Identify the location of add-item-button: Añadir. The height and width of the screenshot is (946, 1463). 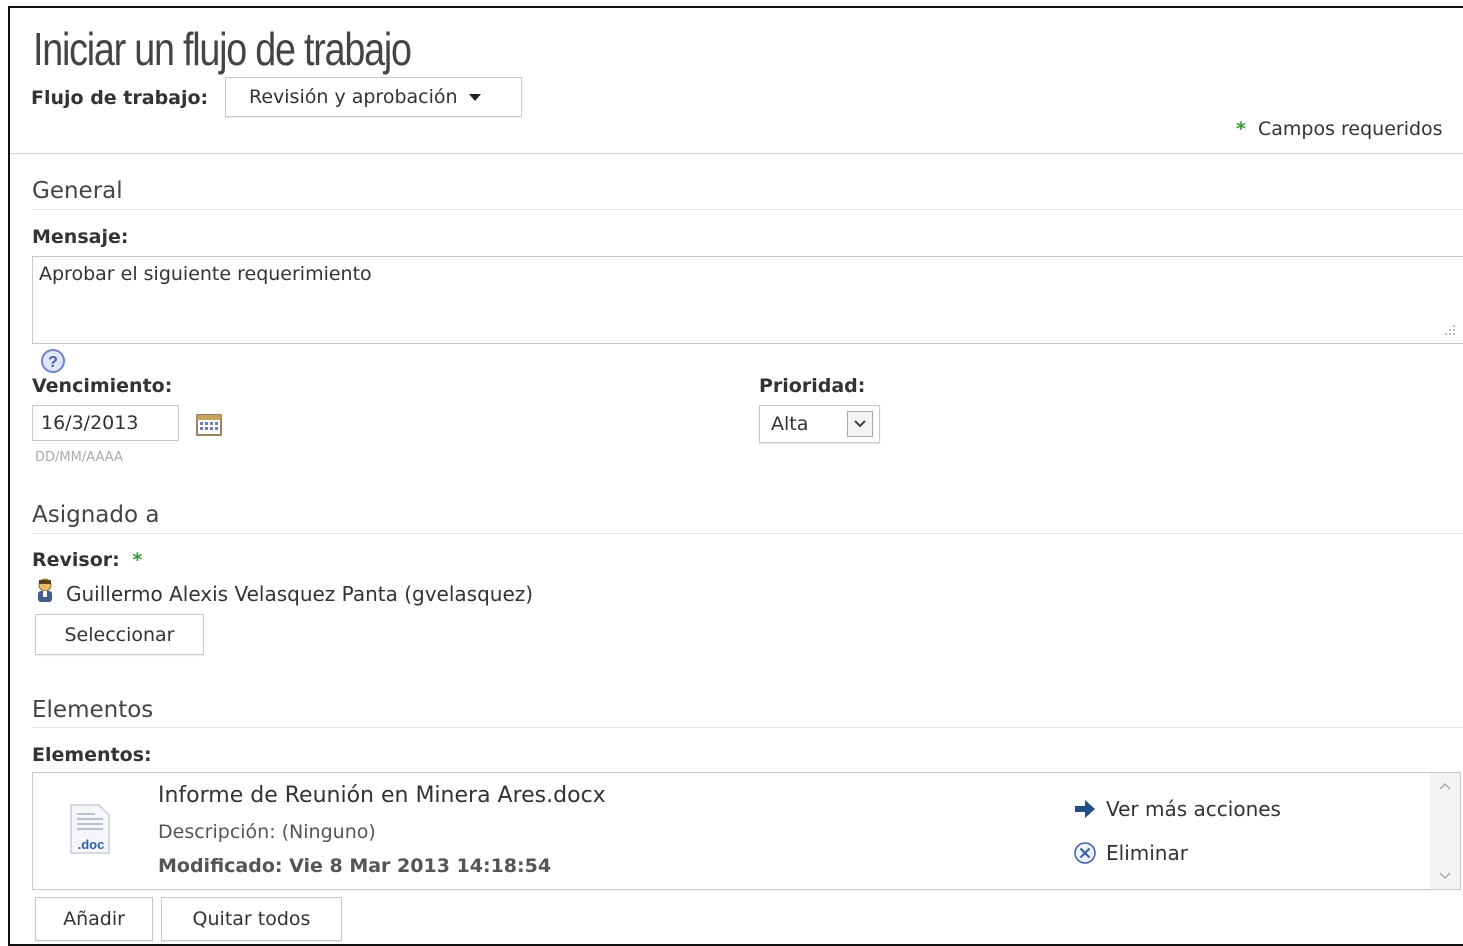
(94, 919).